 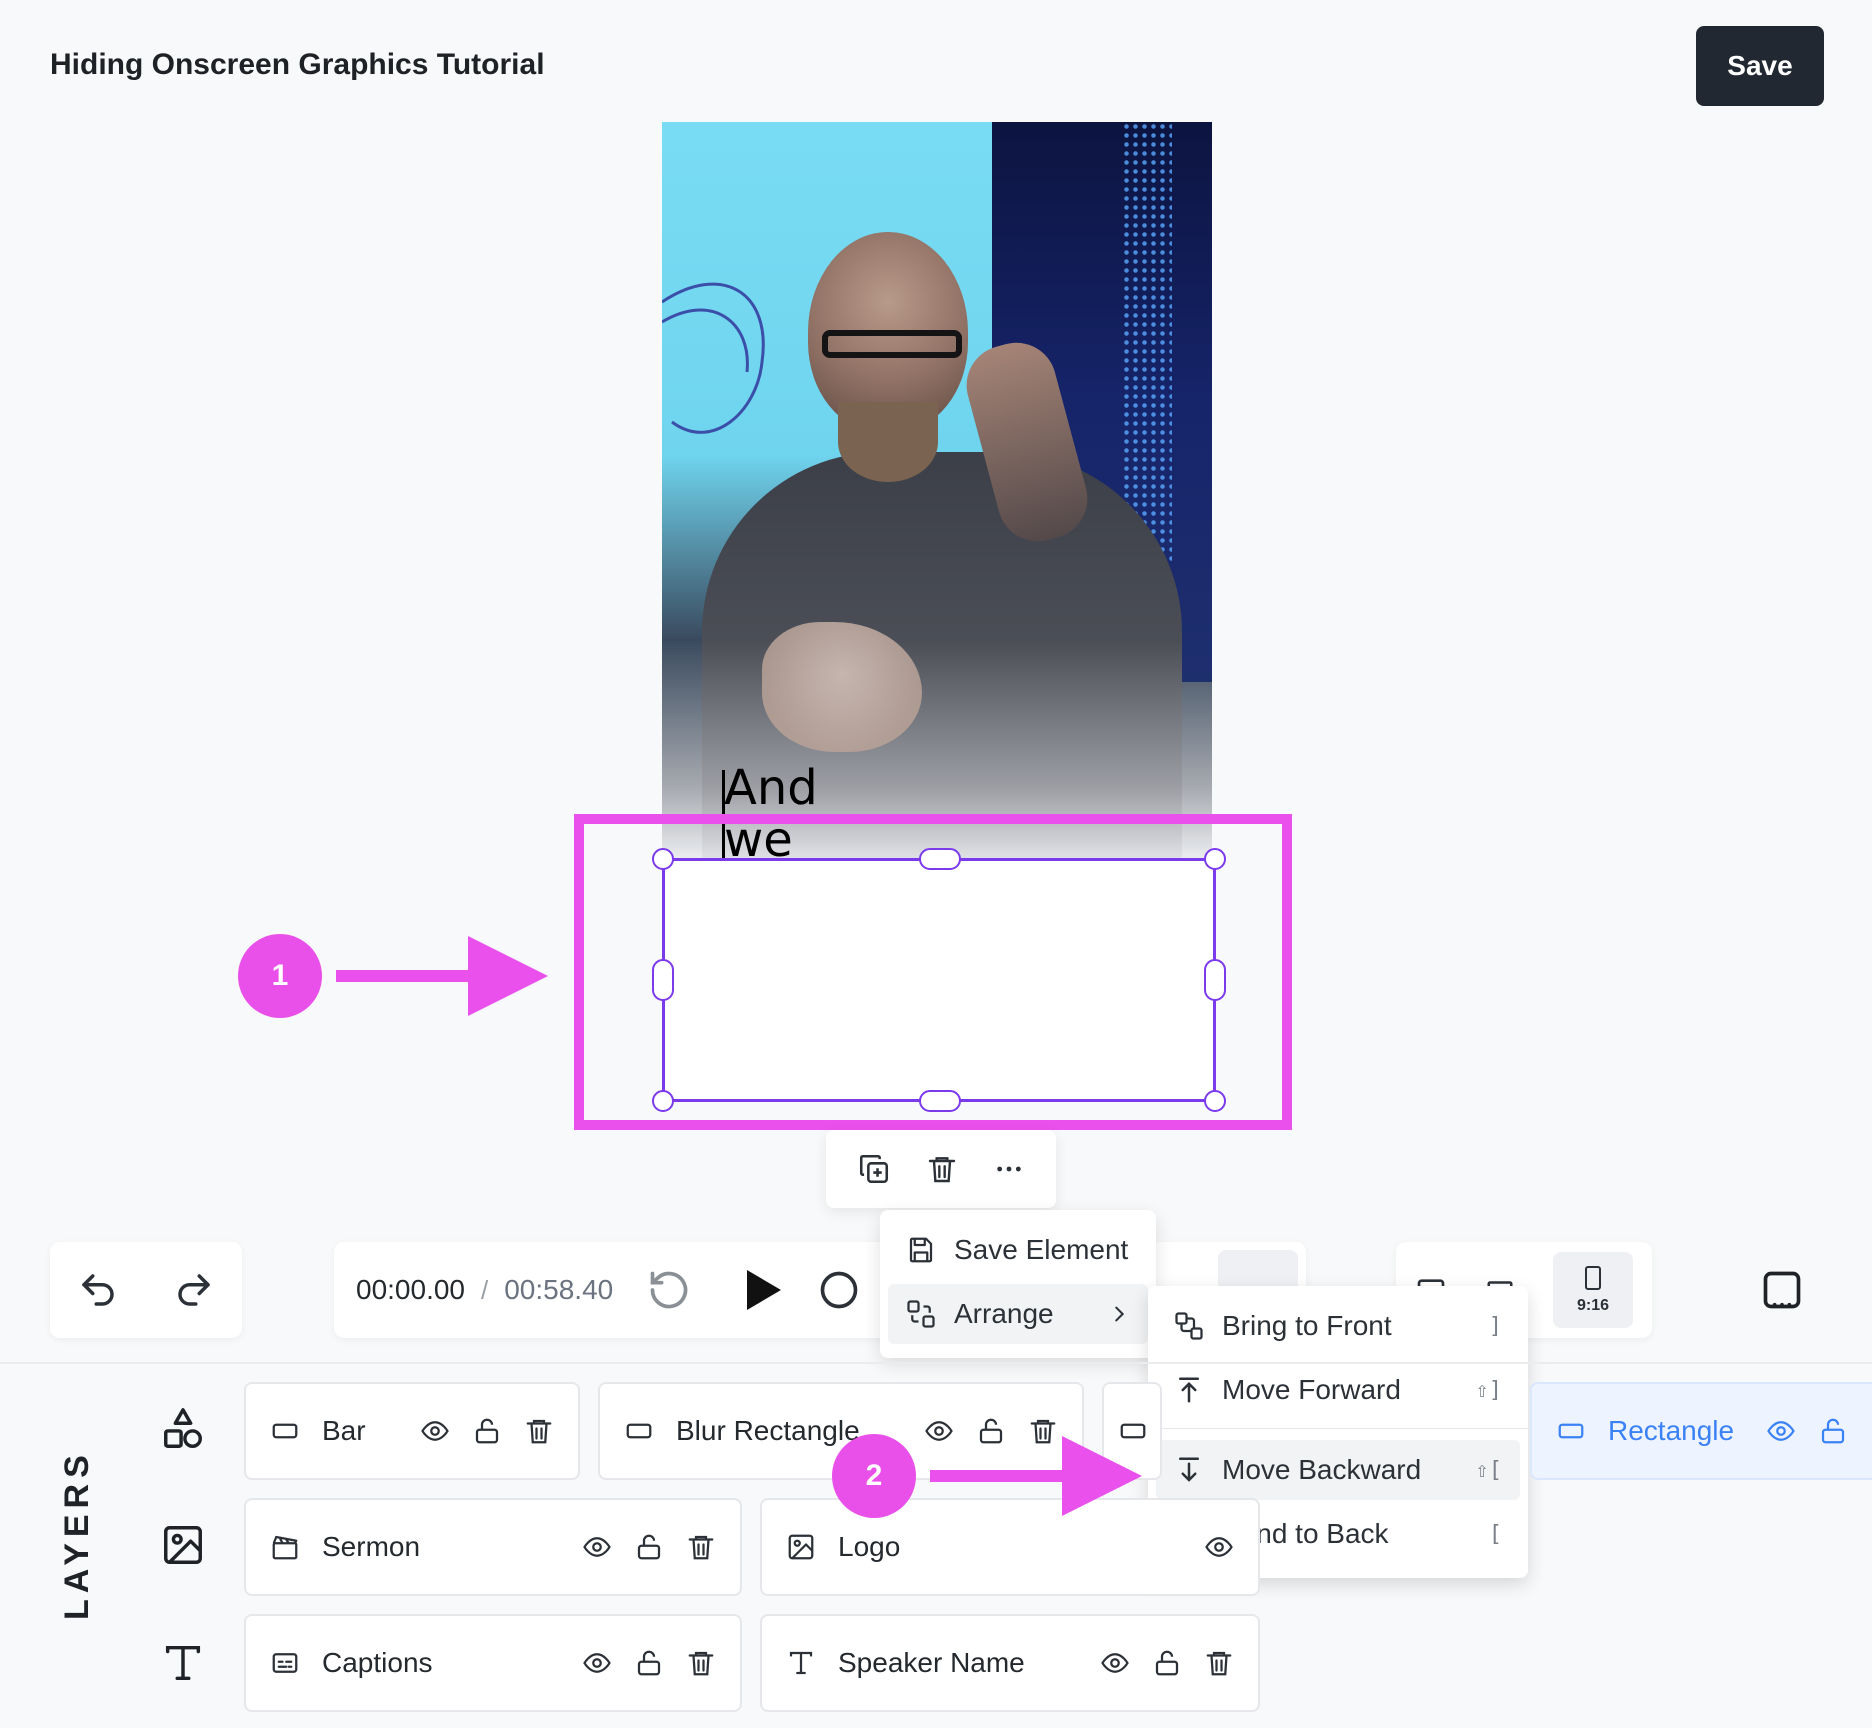 I want to click on text-icon, so click(x=801, y=1663).